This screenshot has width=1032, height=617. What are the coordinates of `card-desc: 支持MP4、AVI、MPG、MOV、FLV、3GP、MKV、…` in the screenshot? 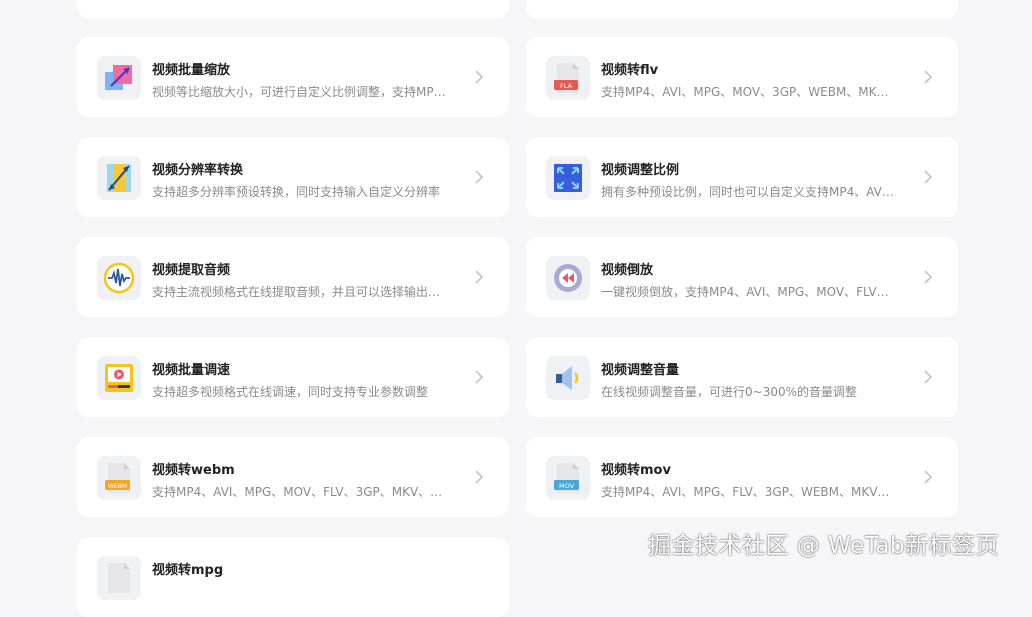 It's located at (297, 492).